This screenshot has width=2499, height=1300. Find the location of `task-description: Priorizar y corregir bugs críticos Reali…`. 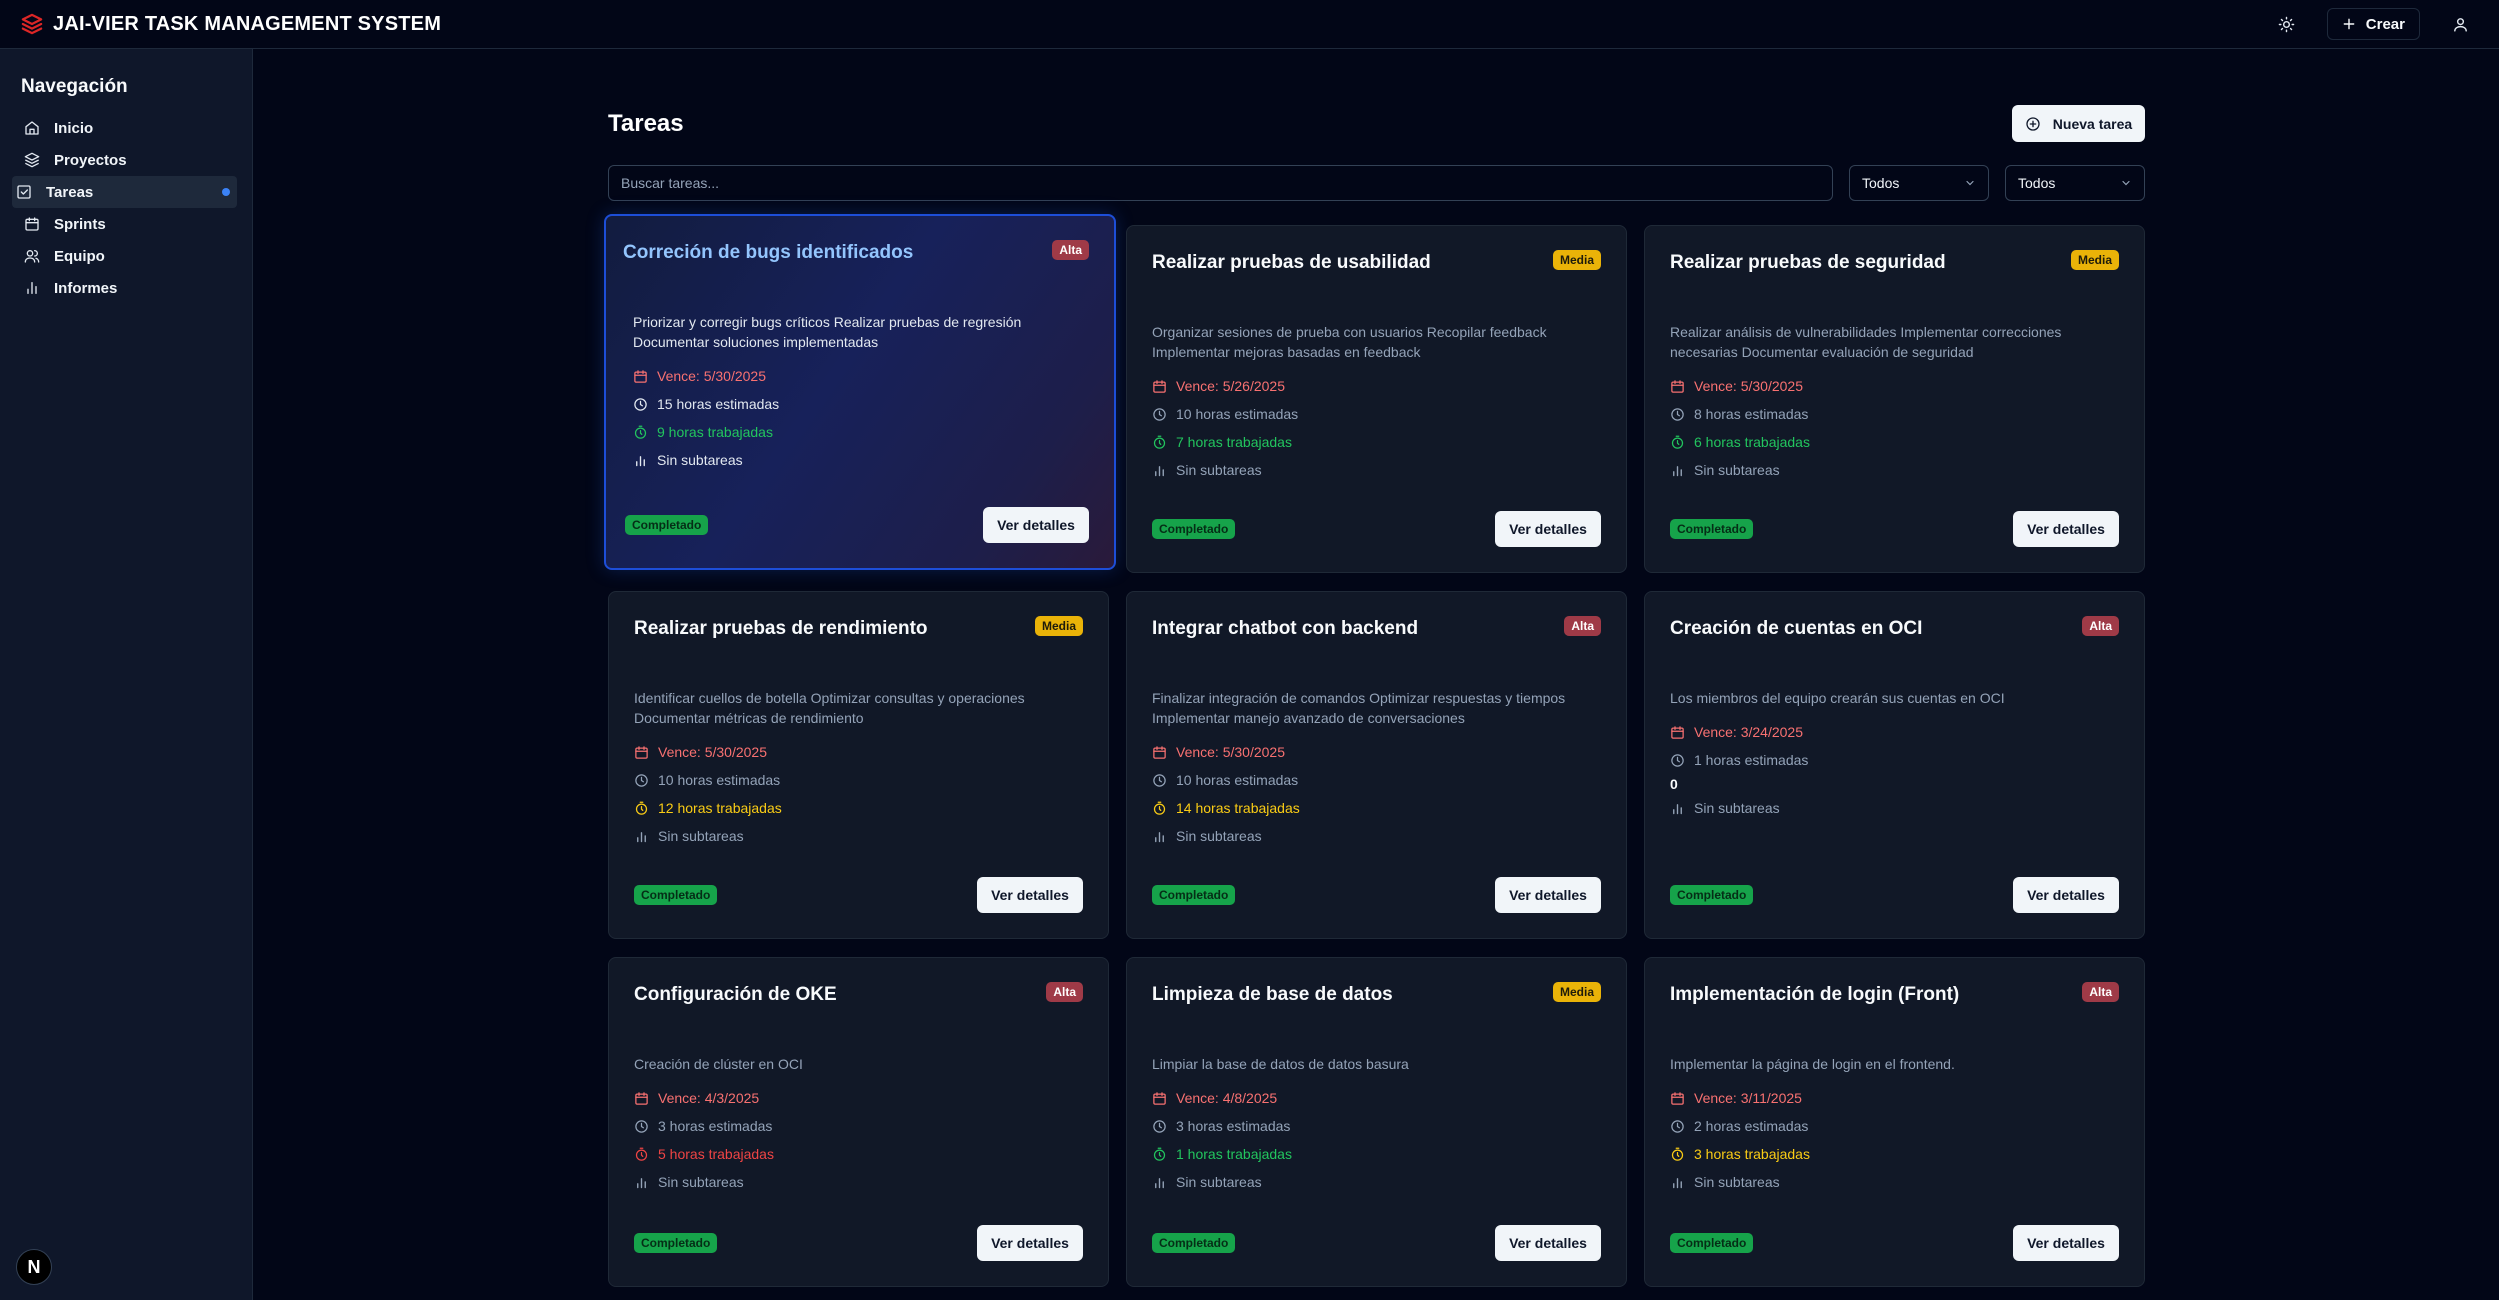

task-description: Priorizar y corregir bugs críticos Reali… is located at coordinates (827, 332).